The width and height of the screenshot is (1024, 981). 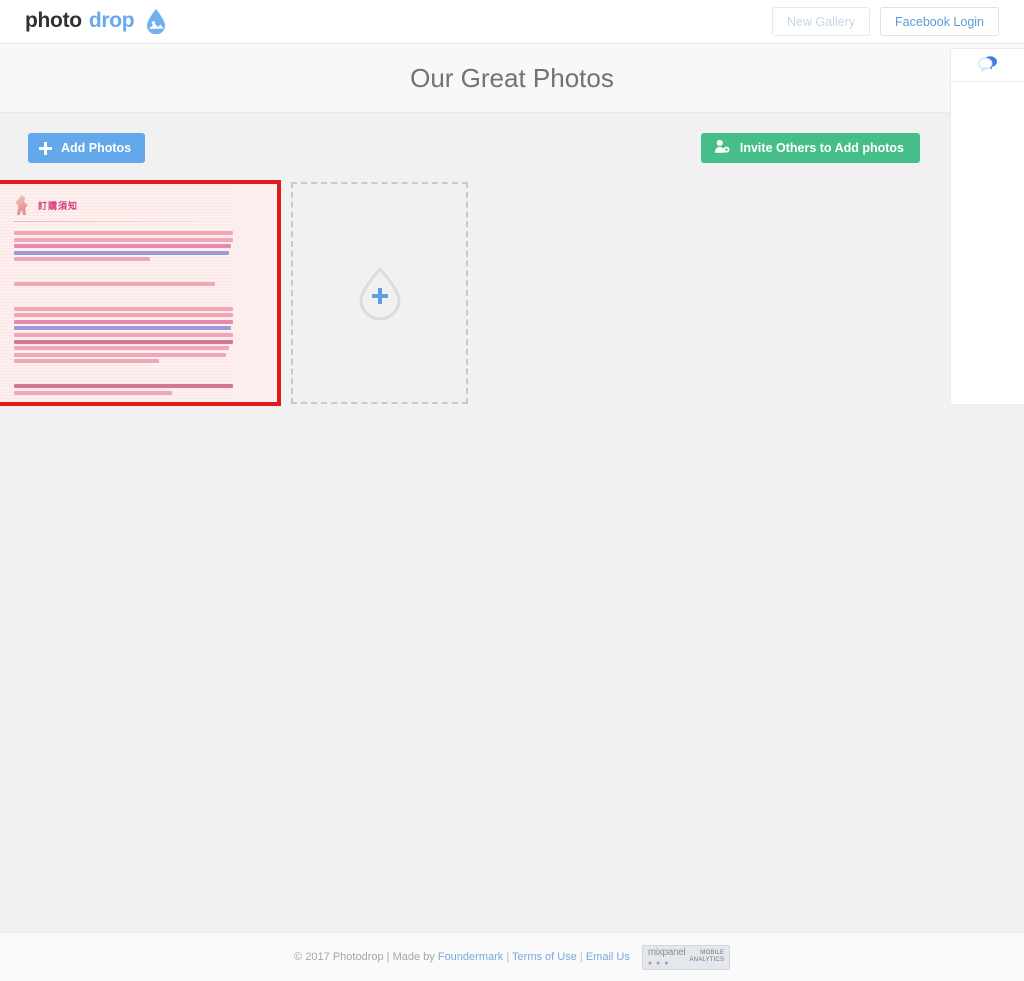 I want to click on navbar-buttons: New Gallery Facebook Login, so click(x=885, y=21).